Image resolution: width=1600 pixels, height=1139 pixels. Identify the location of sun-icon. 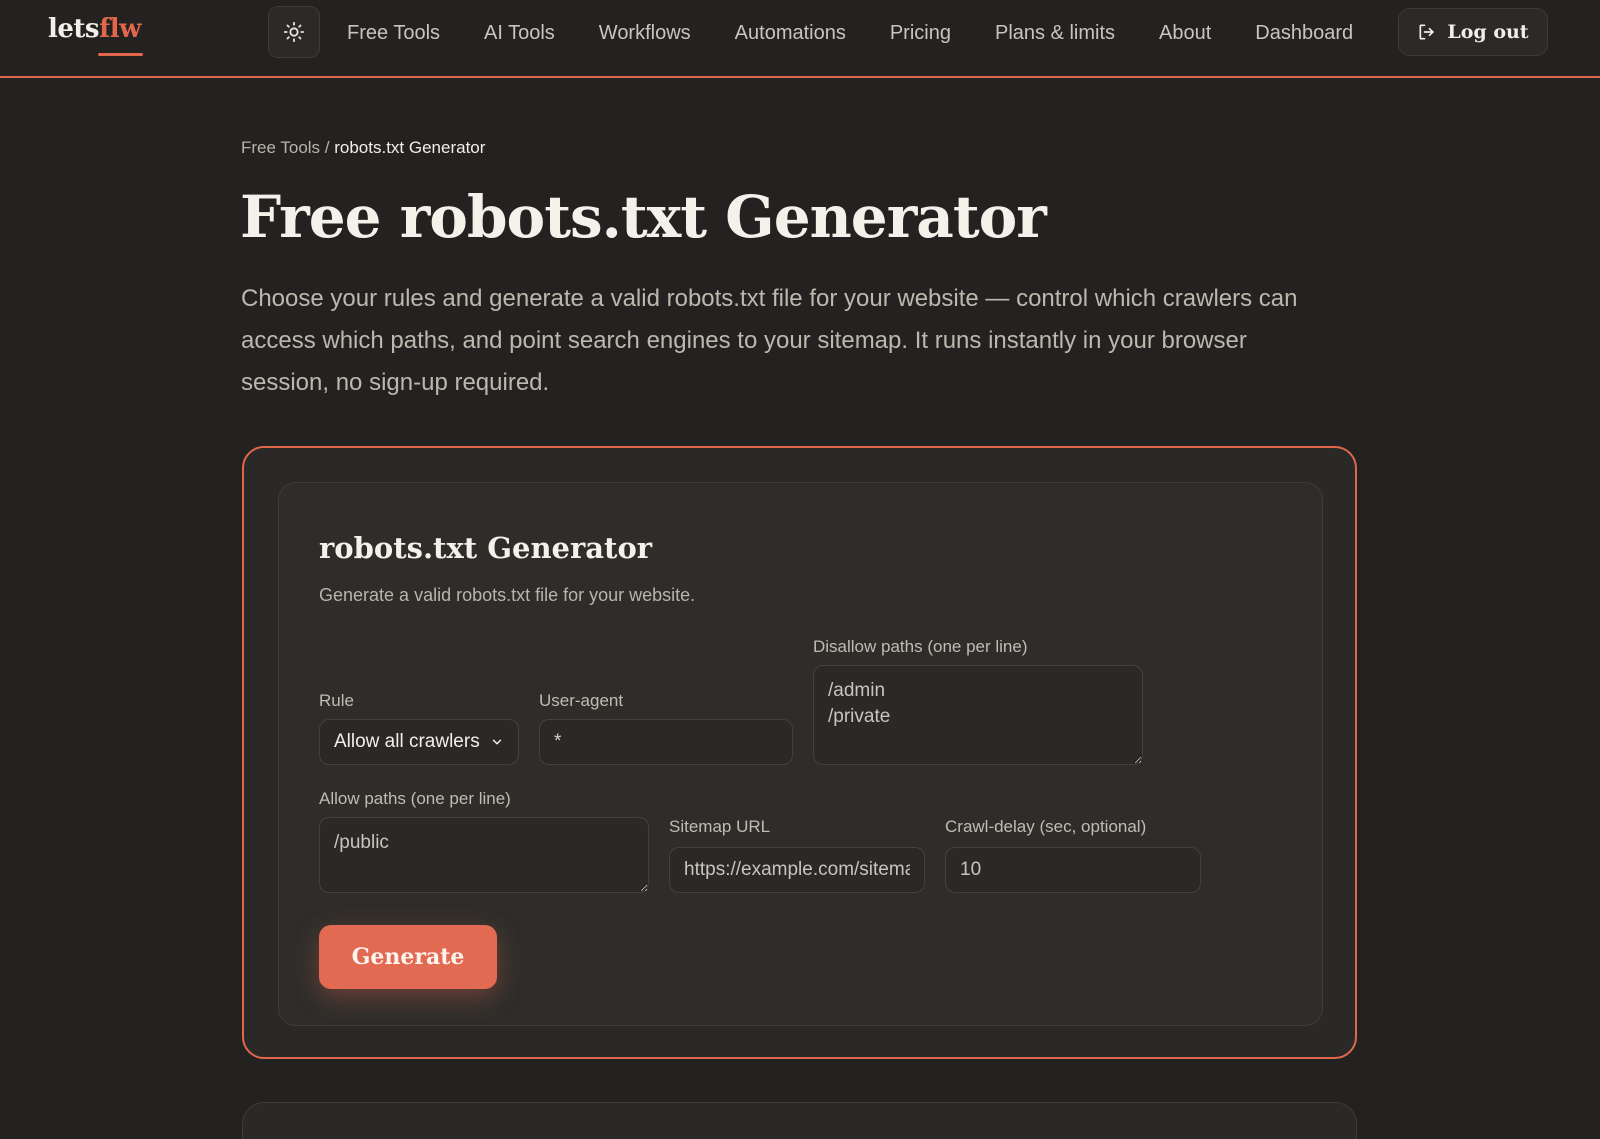
(294, 32).